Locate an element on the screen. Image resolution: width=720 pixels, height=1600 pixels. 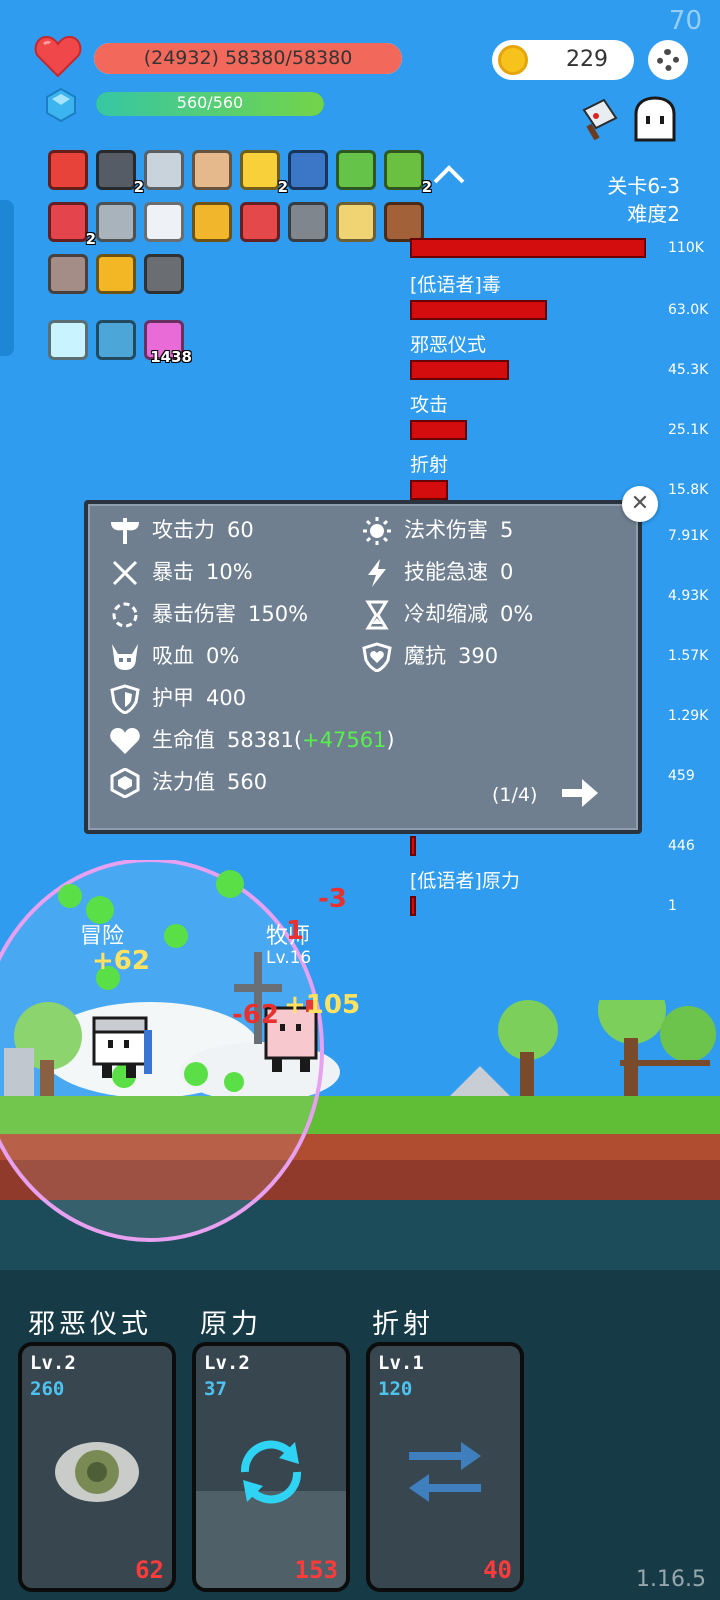
skill-uses: 153 is located at coordinates (316, 1570).